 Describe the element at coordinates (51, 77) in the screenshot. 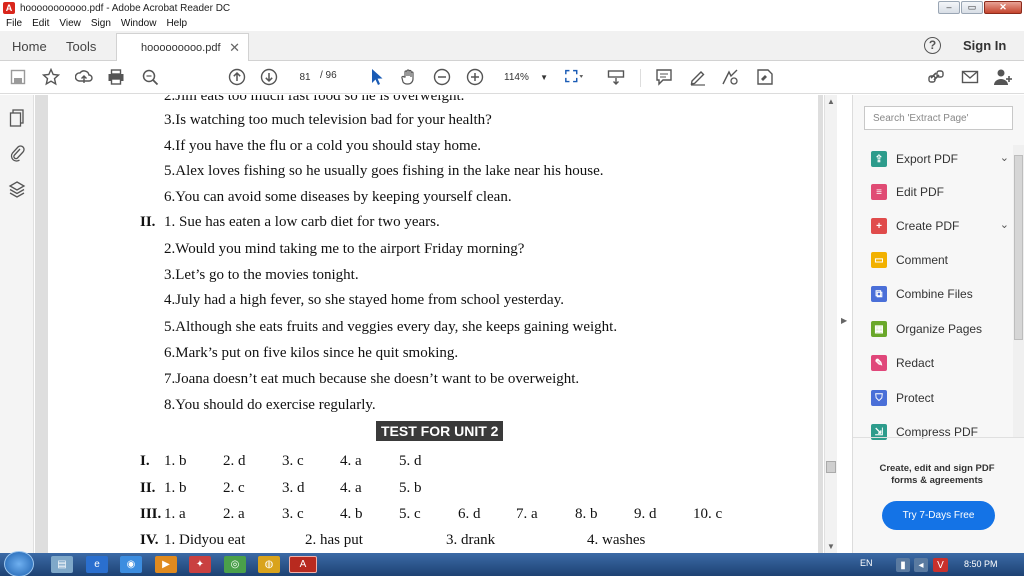

I see `bookmark-star-icon` at that location.